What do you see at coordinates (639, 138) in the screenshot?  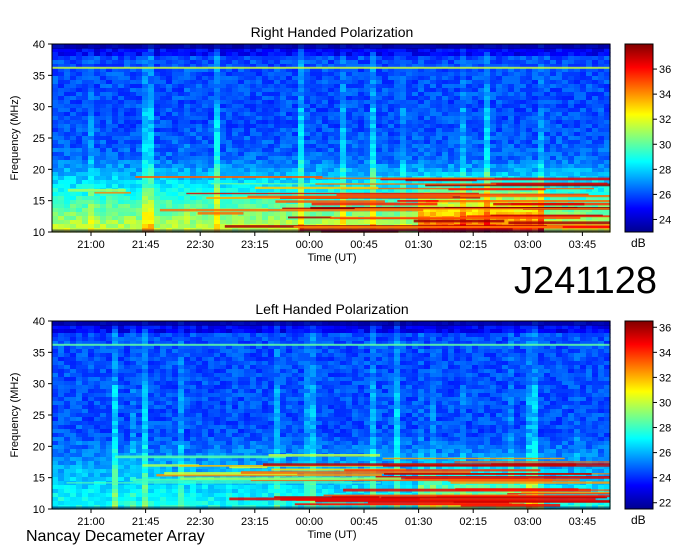 I see `colorbar` at bounding box center [639, 138].